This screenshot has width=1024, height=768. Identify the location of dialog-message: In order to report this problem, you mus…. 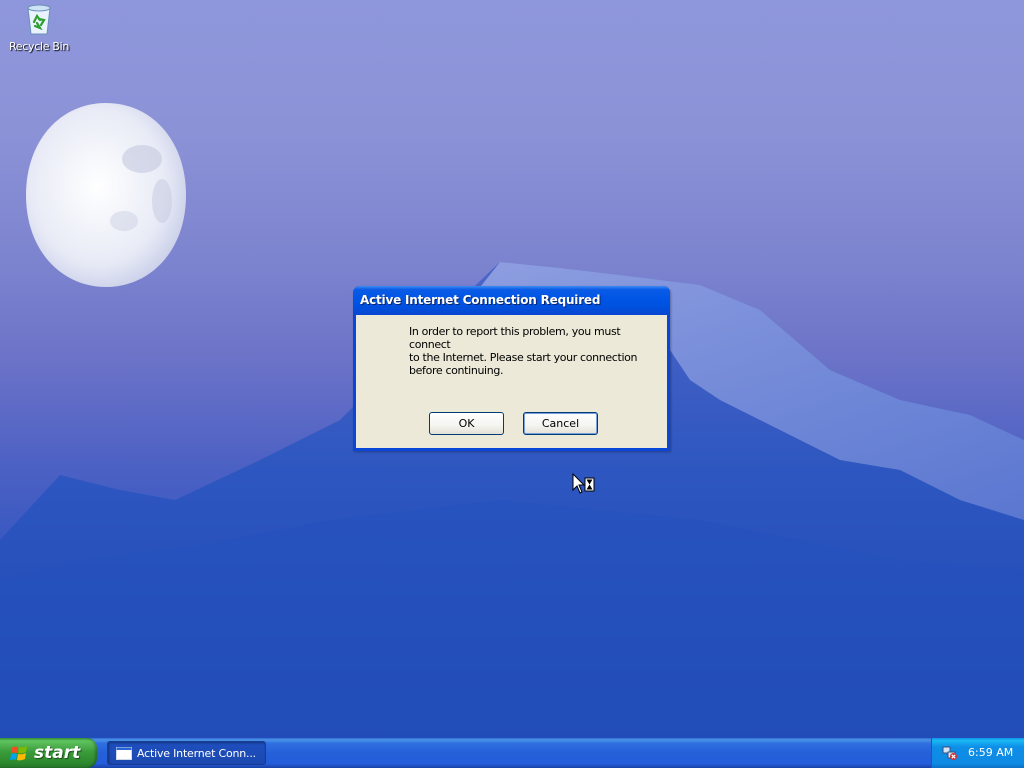
(523, 351).